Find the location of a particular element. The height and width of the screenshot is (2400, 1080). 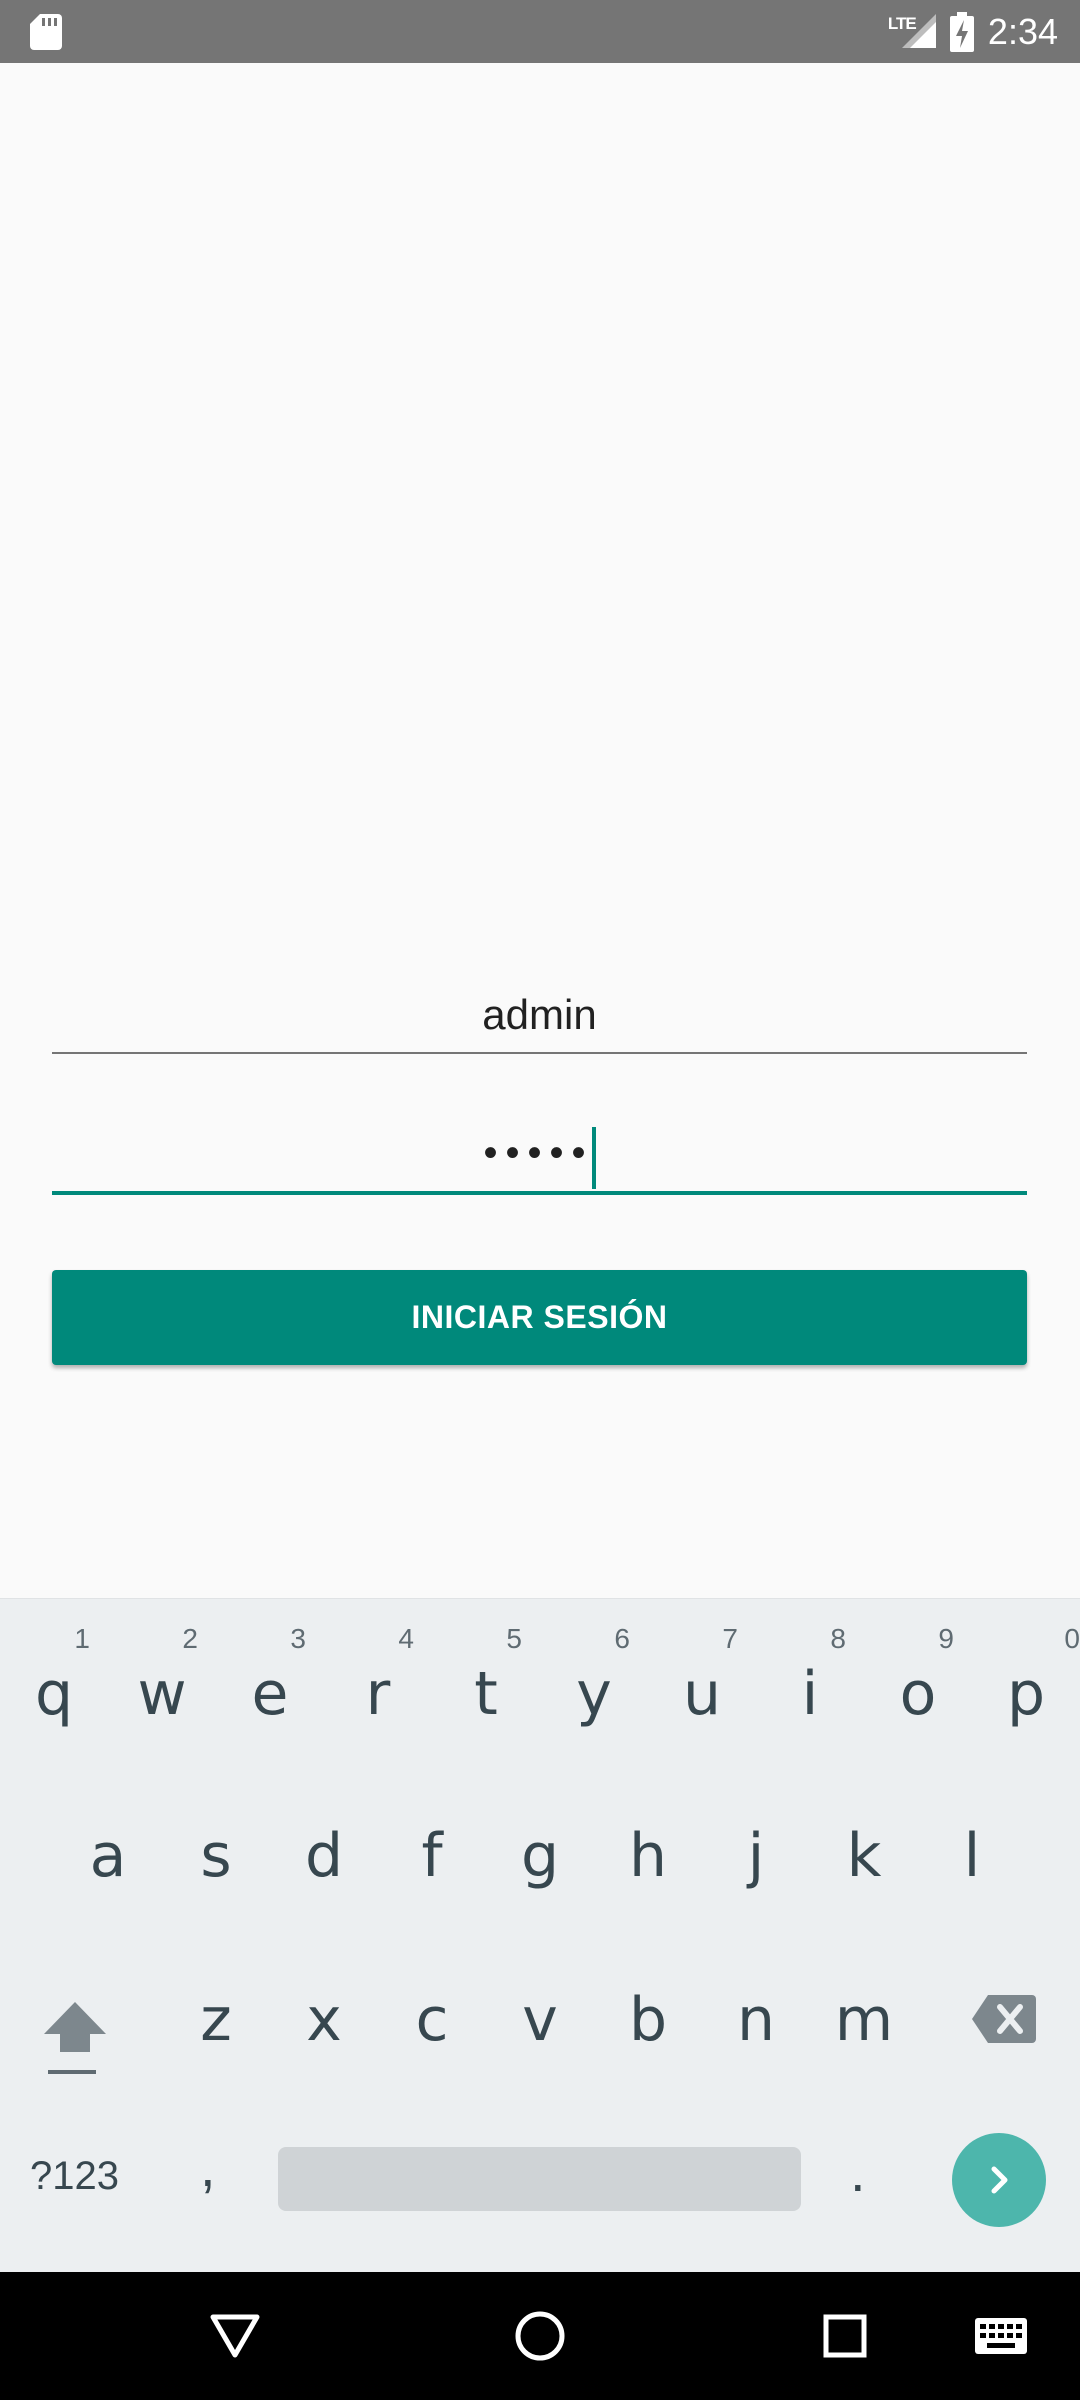

recents-button is located at coordinates (845, 2336).